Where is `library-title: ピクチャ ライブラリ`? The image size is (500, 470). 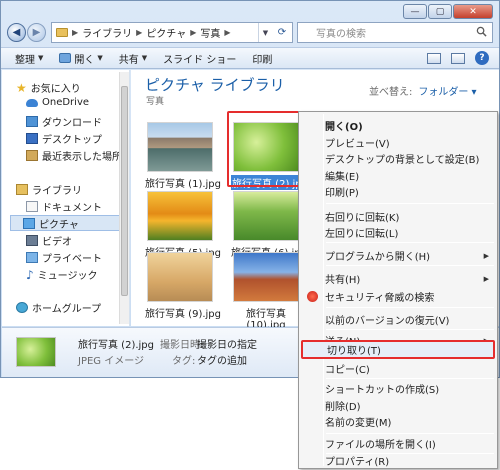
library-title: ピクチャ ライブラリ is located at coordinates (215, 85).